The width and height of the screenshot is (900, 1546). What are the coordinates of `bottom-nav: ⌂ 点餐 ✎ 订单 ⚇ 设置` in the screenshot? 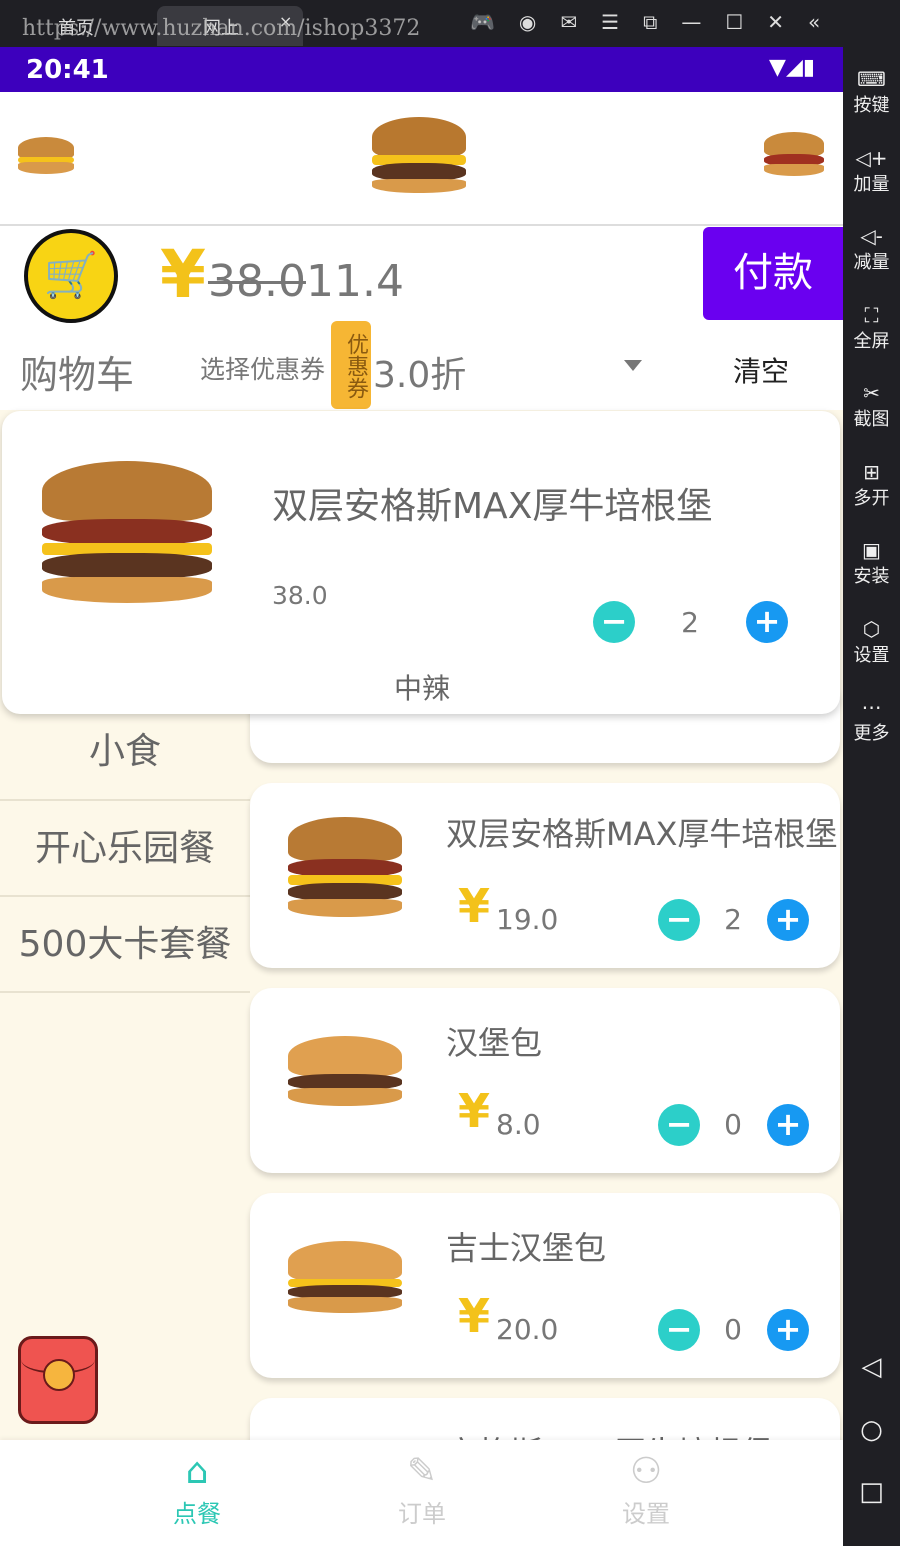 It's located at (421, 1493).